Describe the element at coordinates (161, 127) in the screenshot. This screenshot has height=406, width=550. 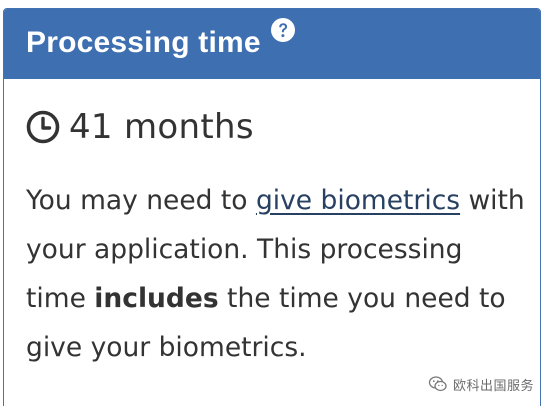
I see `processing-duration: 41 months` at that location.